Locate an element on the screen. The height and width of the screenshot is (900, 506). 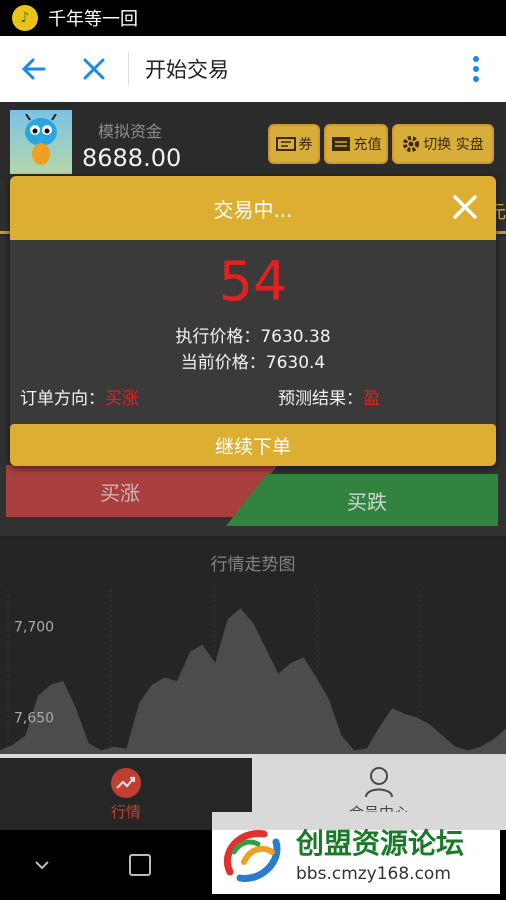
prediction-result-value: 盈 is located at coordinates (371, 399).